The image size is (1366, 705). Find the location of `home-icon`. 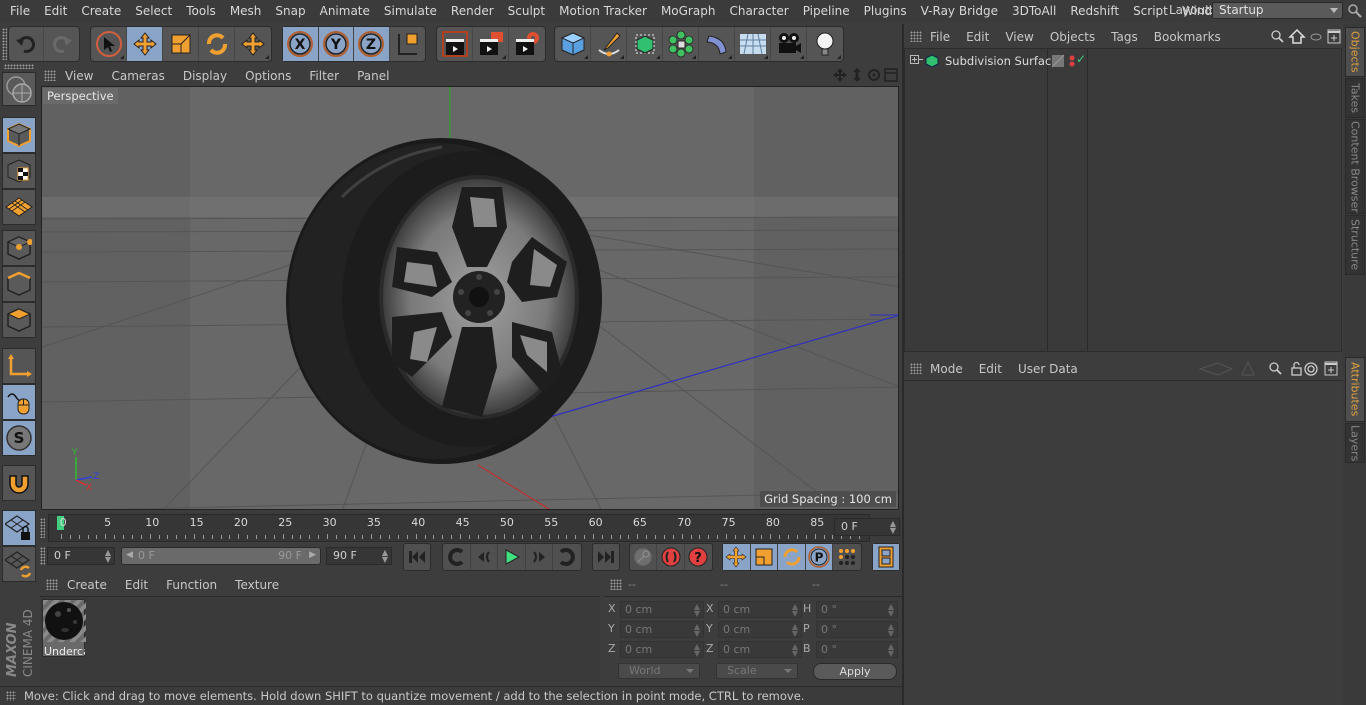

home-icon is located at coordinates (1297, 36).